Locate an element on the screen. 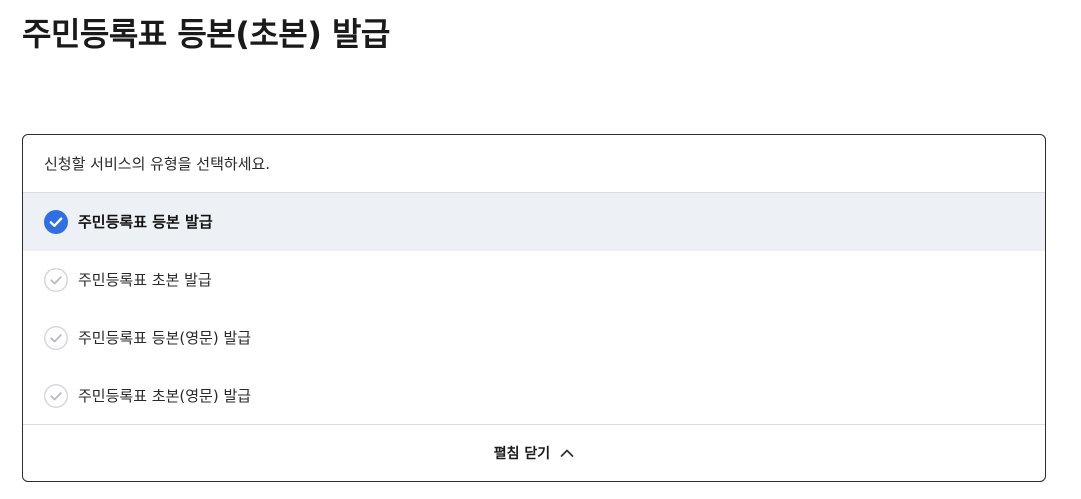 The width and height of the screenshot is (1081, 499). option-resident-abstract-english: 주민등록표 초본(영문) 발급 is located at coordinates (534, 396).